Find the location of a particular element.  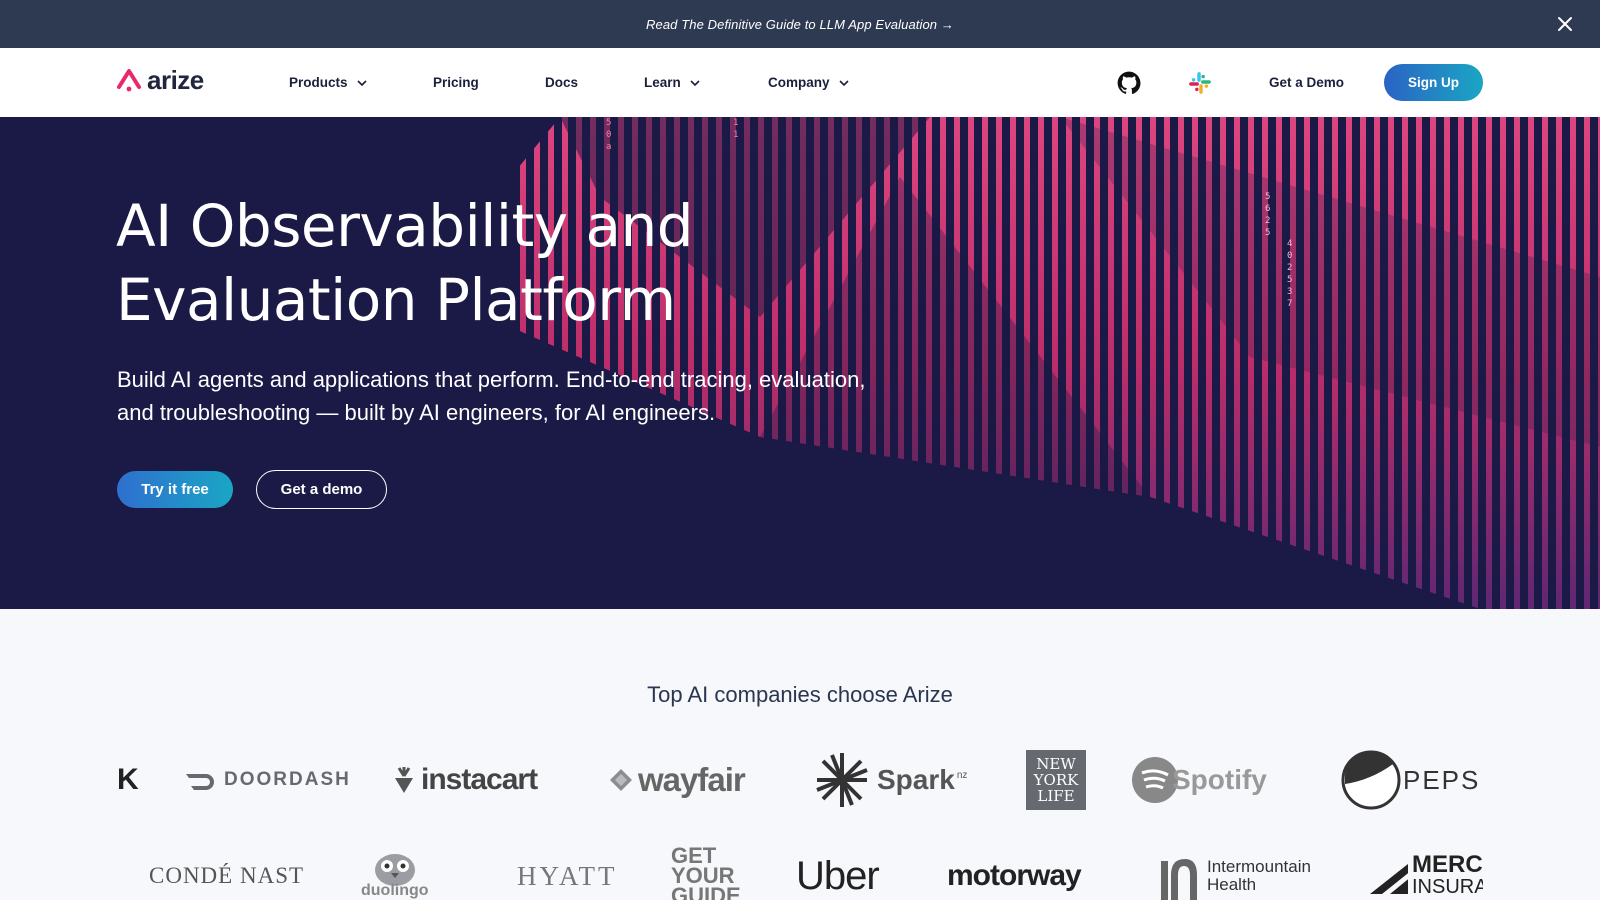

new-york-life-box: NEW YORK LIFE is located at coordinates (1056, 780).